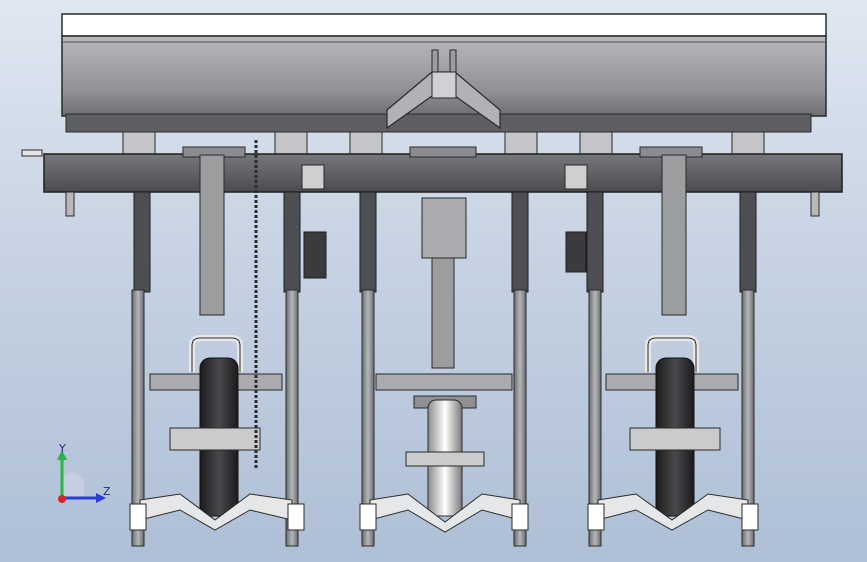 The height and width of the screenshot is (562, 867). I want to click on z-axis-label: Z, so click(107, 491).